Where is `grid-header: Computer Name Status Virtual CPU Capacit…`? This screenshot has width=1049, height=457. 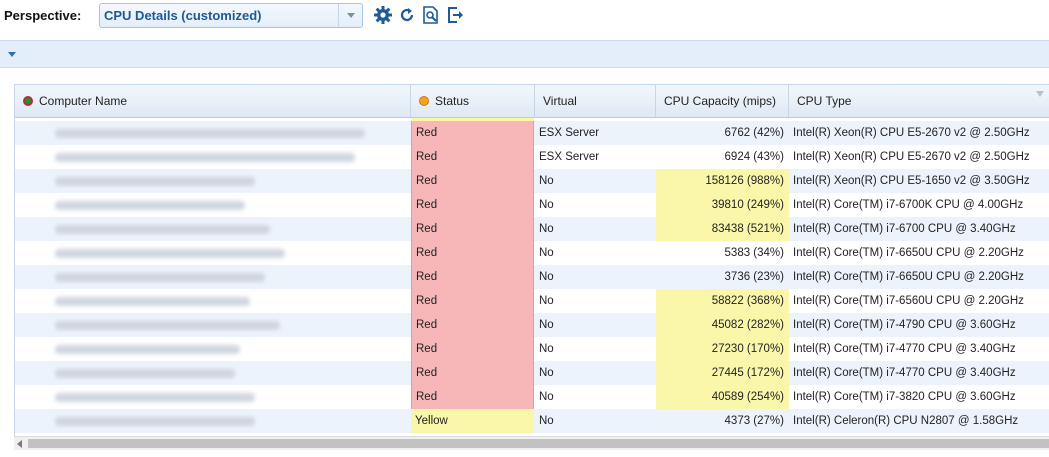
grid-header: Computer Name Status Virtual CPU Capacit… is located at coordinates (532, 101).